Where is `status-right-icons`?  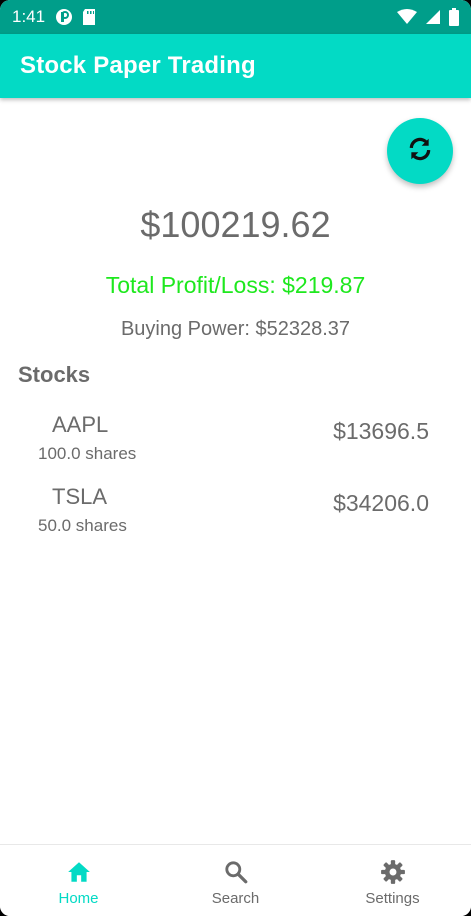
status-right-icons is located at coordinates (428, 17).